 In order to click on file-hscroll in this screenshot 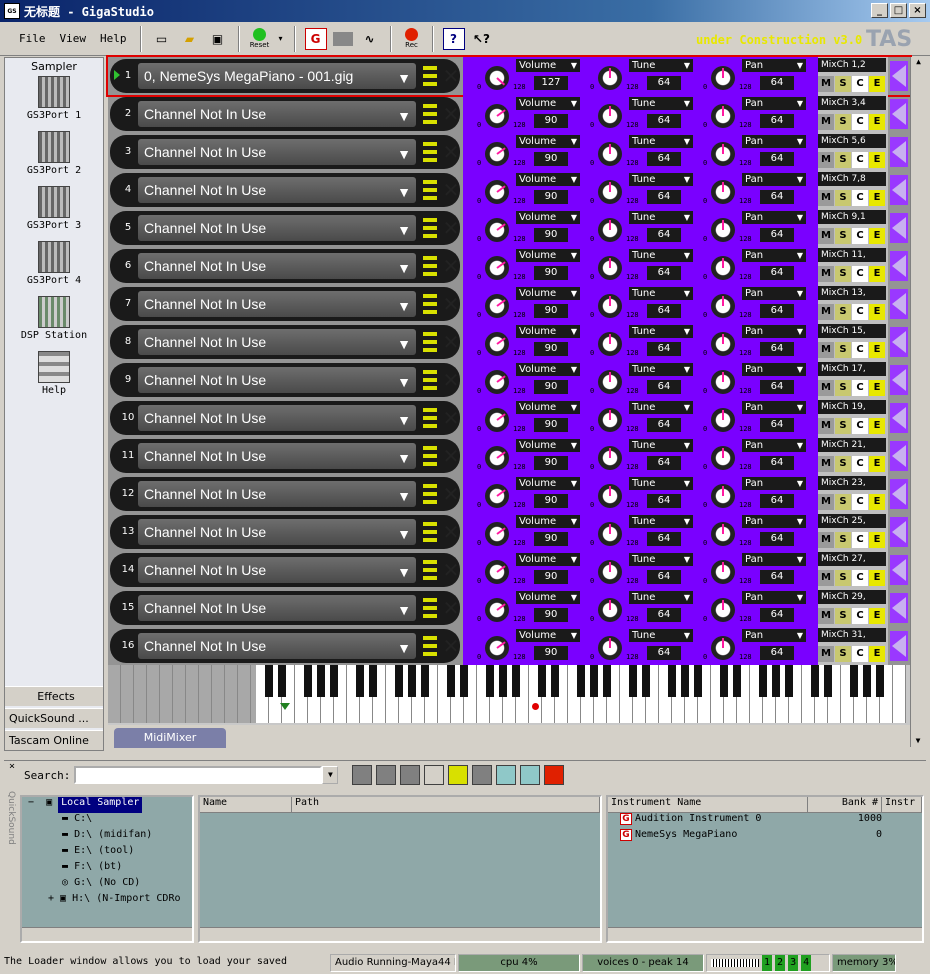, I will do `click(400, 934)`.